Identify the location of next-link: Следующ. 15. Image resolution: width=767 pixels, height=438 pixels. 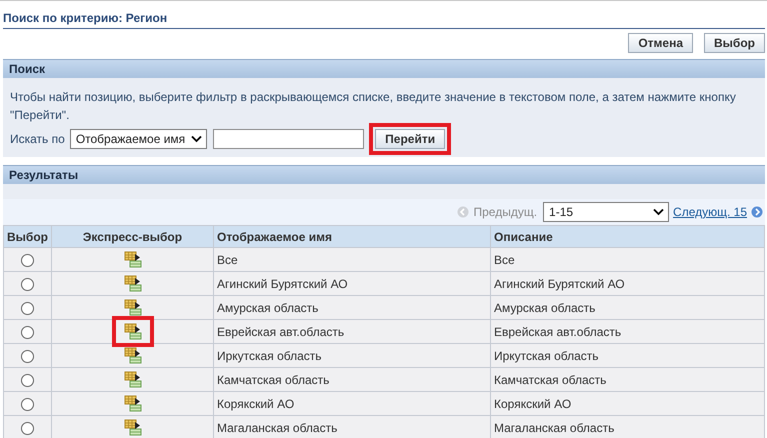
(710, 212).